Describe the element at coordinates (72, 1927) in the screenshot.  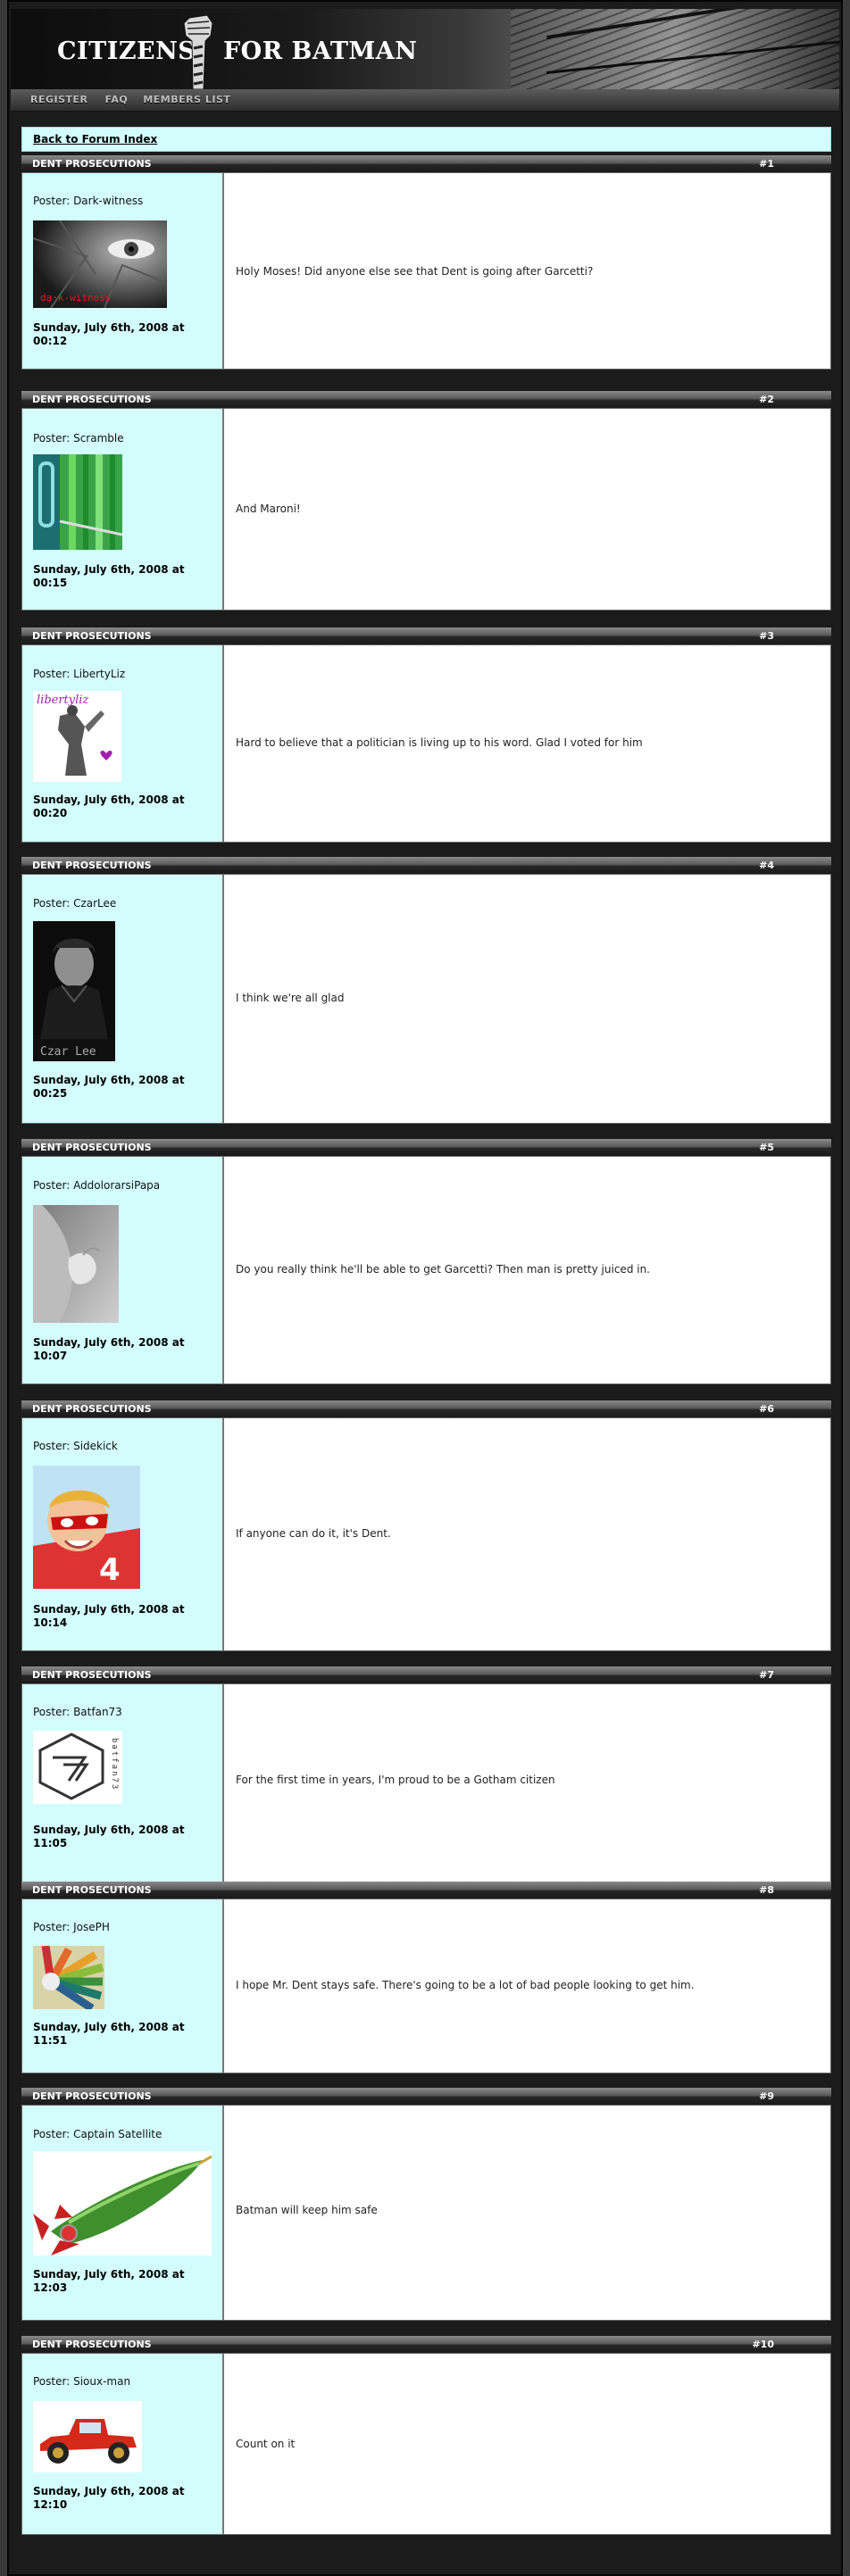
I see `poster-name: Poster: JosePH` at that location.